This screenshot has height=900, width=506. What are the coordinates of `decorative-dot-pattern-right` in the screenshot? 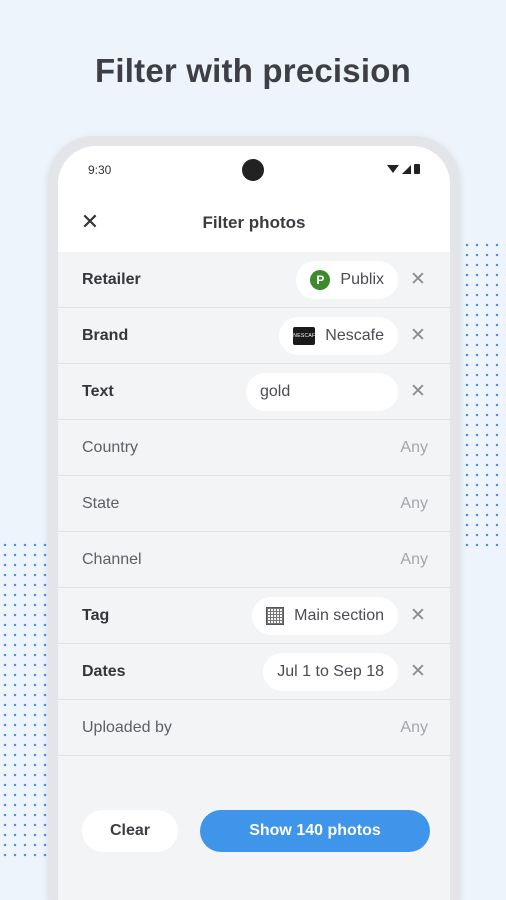 It's located at (484, 396).